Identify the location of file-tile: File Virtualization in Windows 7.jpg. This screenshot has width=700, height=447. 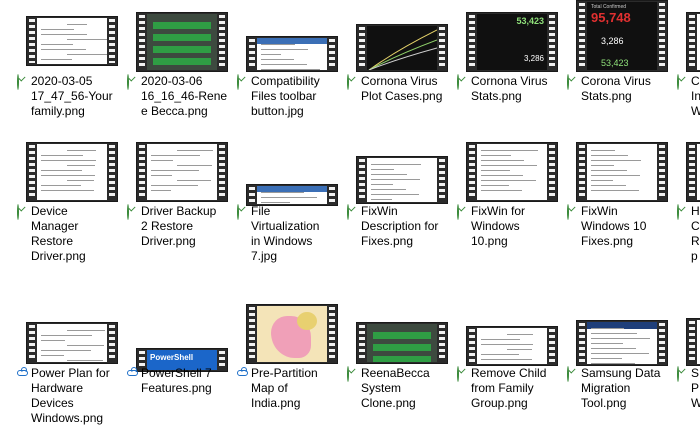
(292, 212).